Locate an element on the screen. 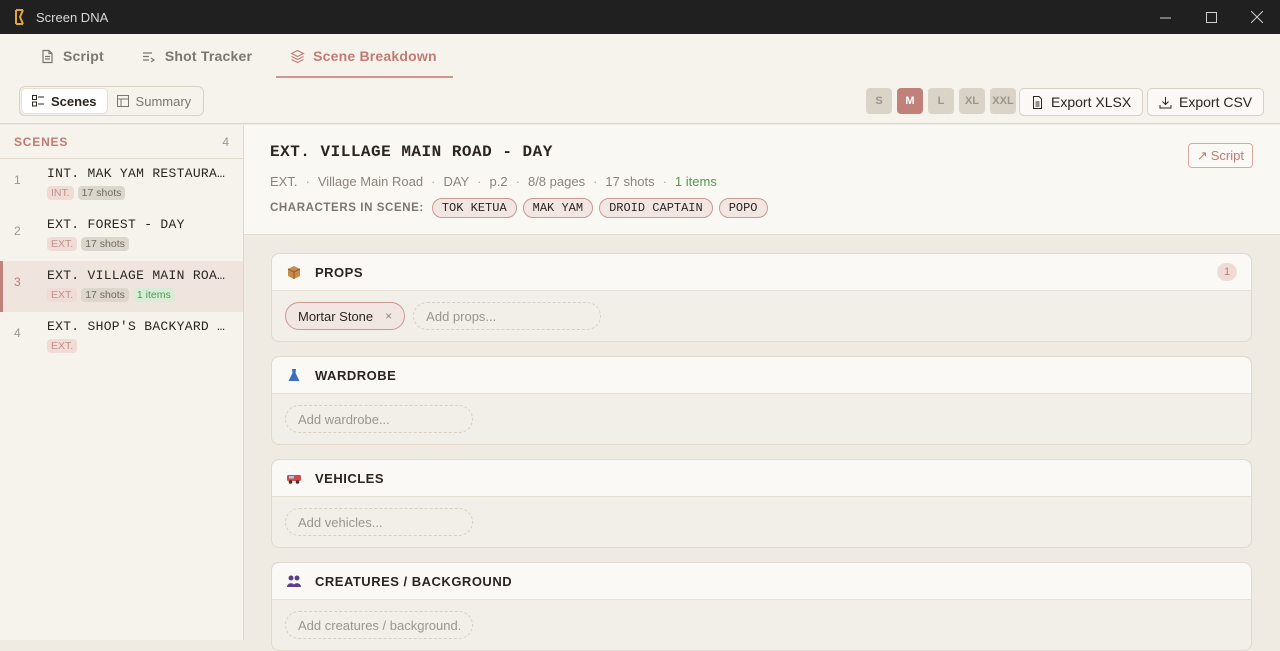 The width and height of the screenshot is (1280, 651). scenes-header: SCENES 4 is located at coordinates (121, 142).